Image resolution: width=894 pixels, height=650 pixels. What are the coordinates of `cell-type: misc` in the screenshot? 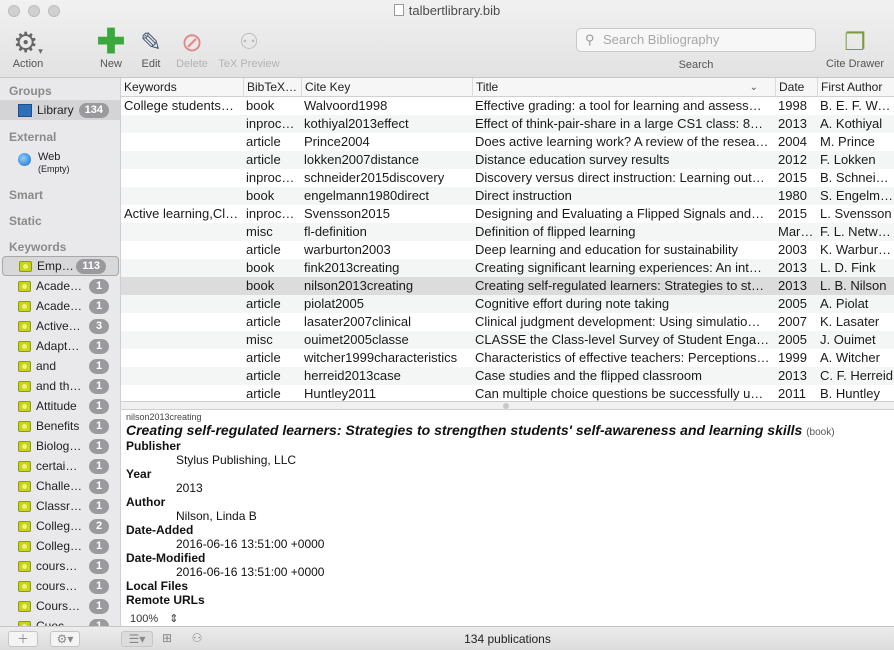 It's located at (259, 231).